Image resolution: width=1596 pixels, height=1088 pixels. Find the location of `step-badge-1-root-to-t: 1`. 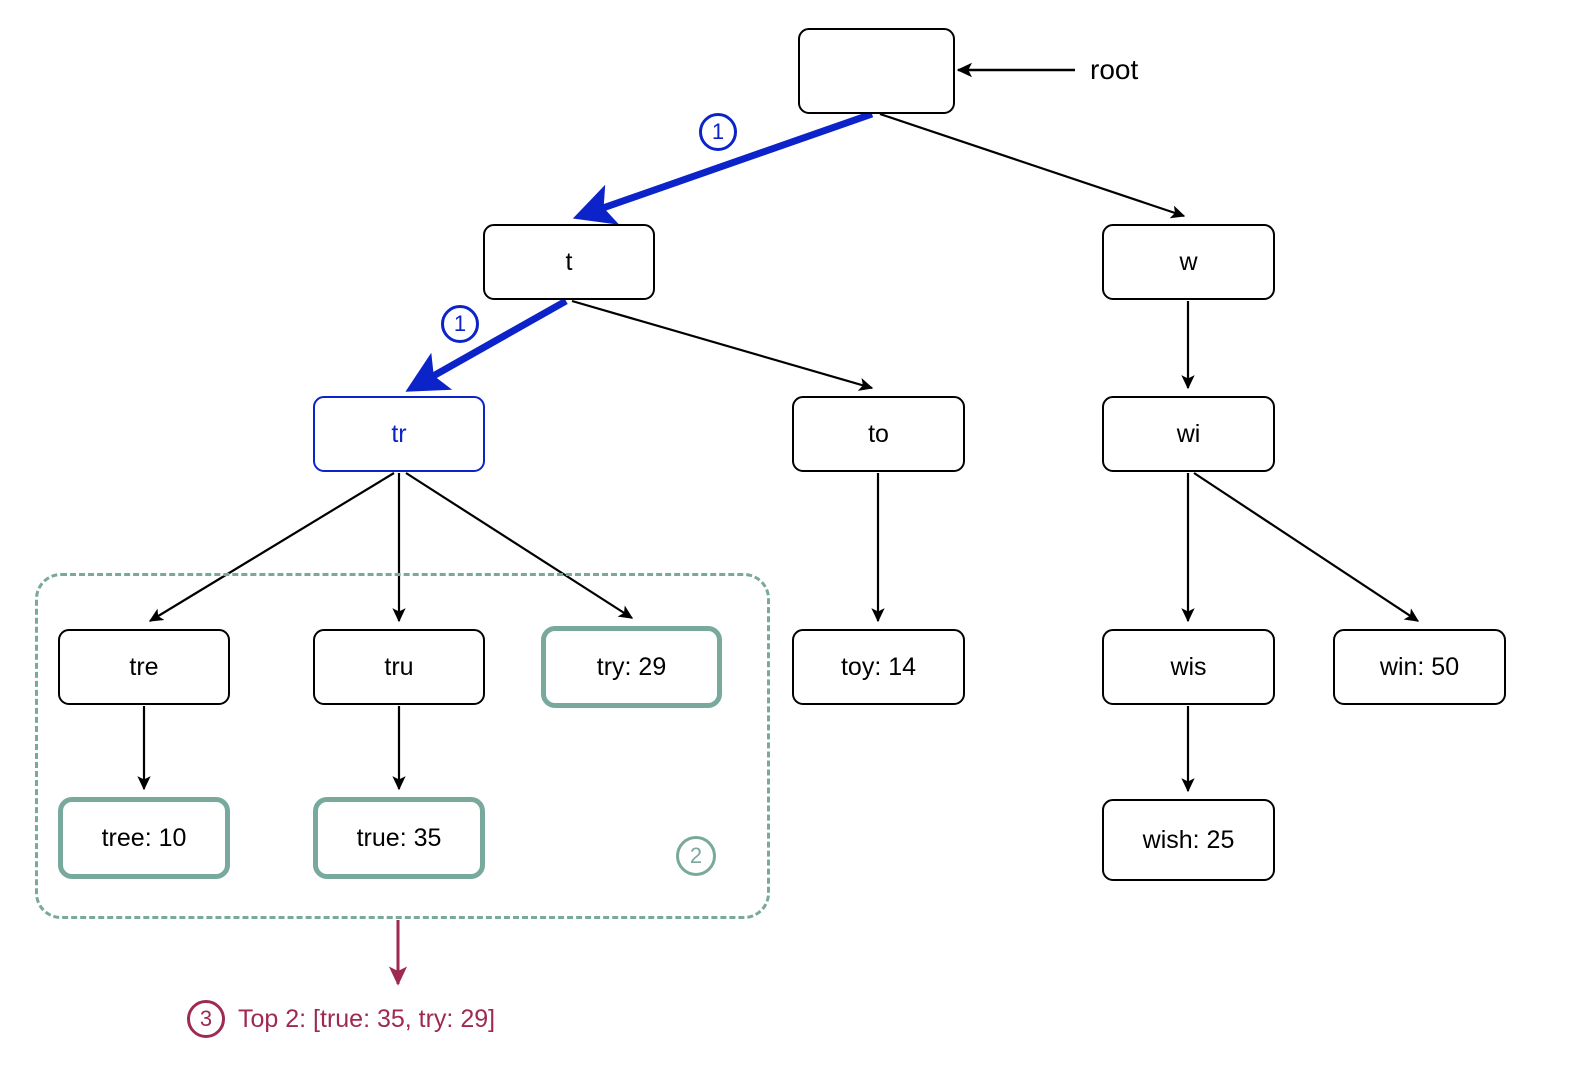

step-badge-1-root-to-t: 1 is located at coordinates (718, 132).